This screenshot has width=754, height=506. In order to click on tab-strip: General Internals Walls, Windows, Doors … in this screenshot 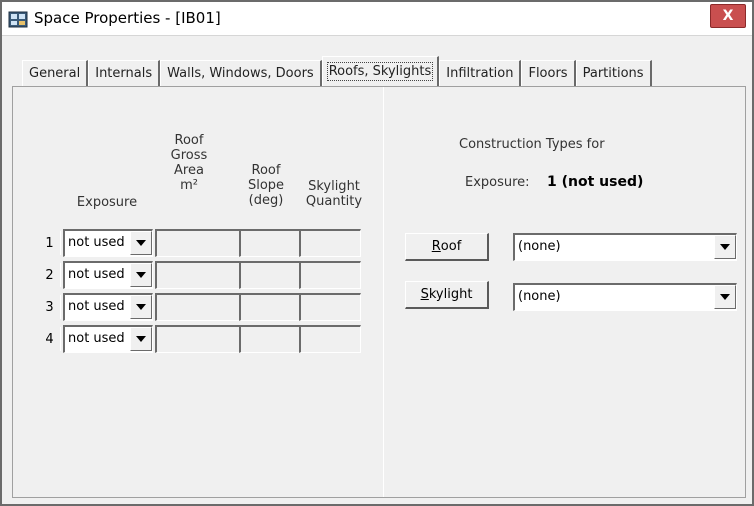, I will do `click(337, 71)`.